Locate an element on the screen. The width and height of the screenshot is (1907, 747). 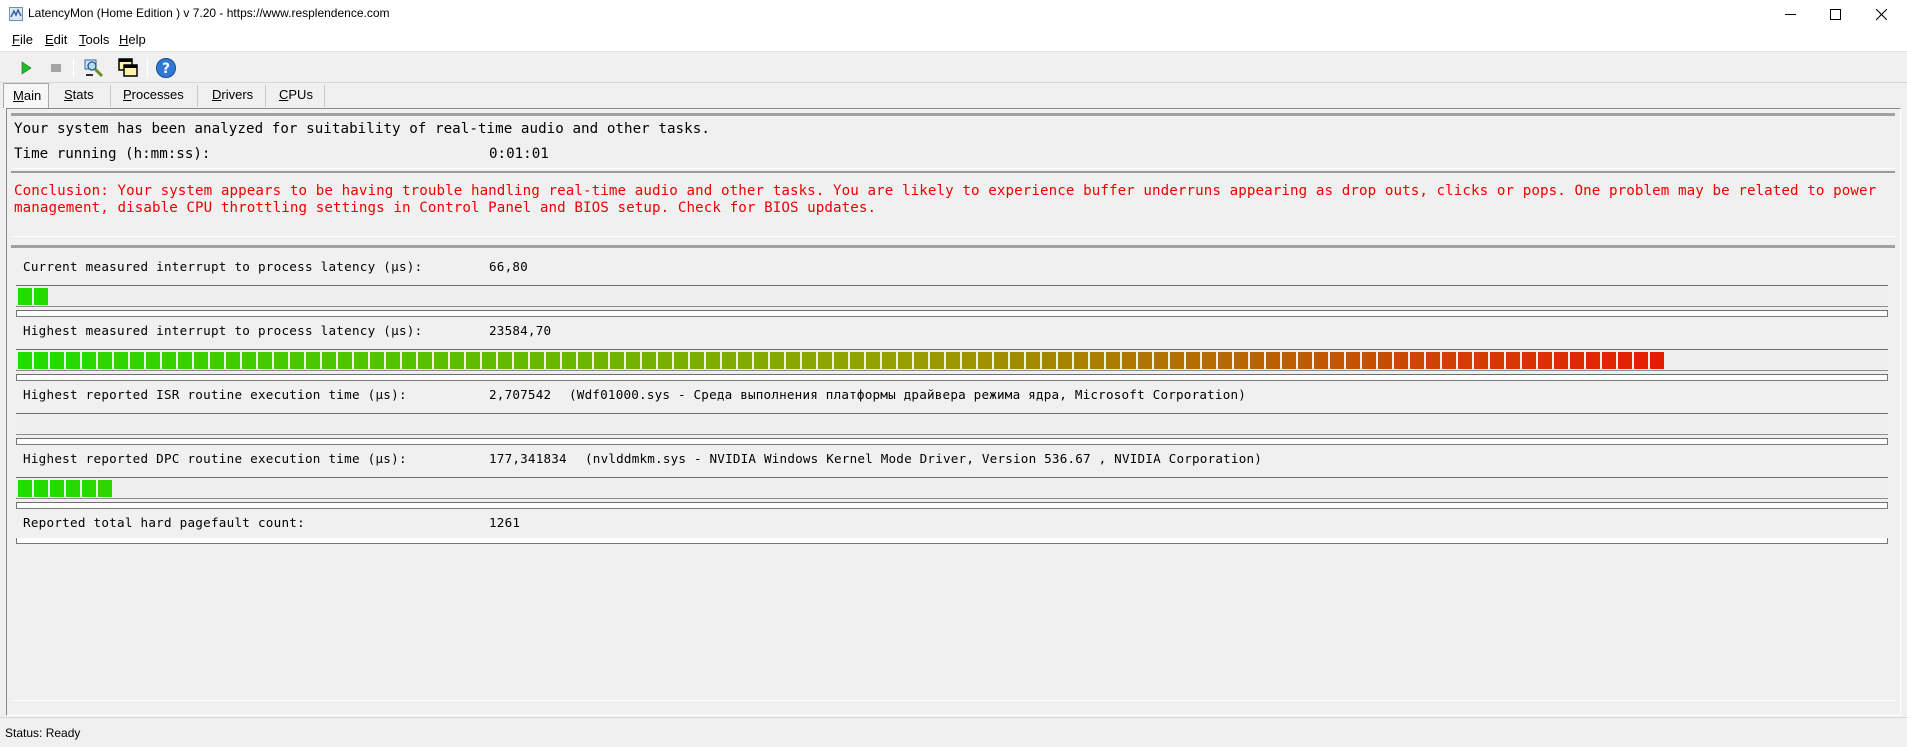
current-latency-meter is located at coordinates (952, 298).